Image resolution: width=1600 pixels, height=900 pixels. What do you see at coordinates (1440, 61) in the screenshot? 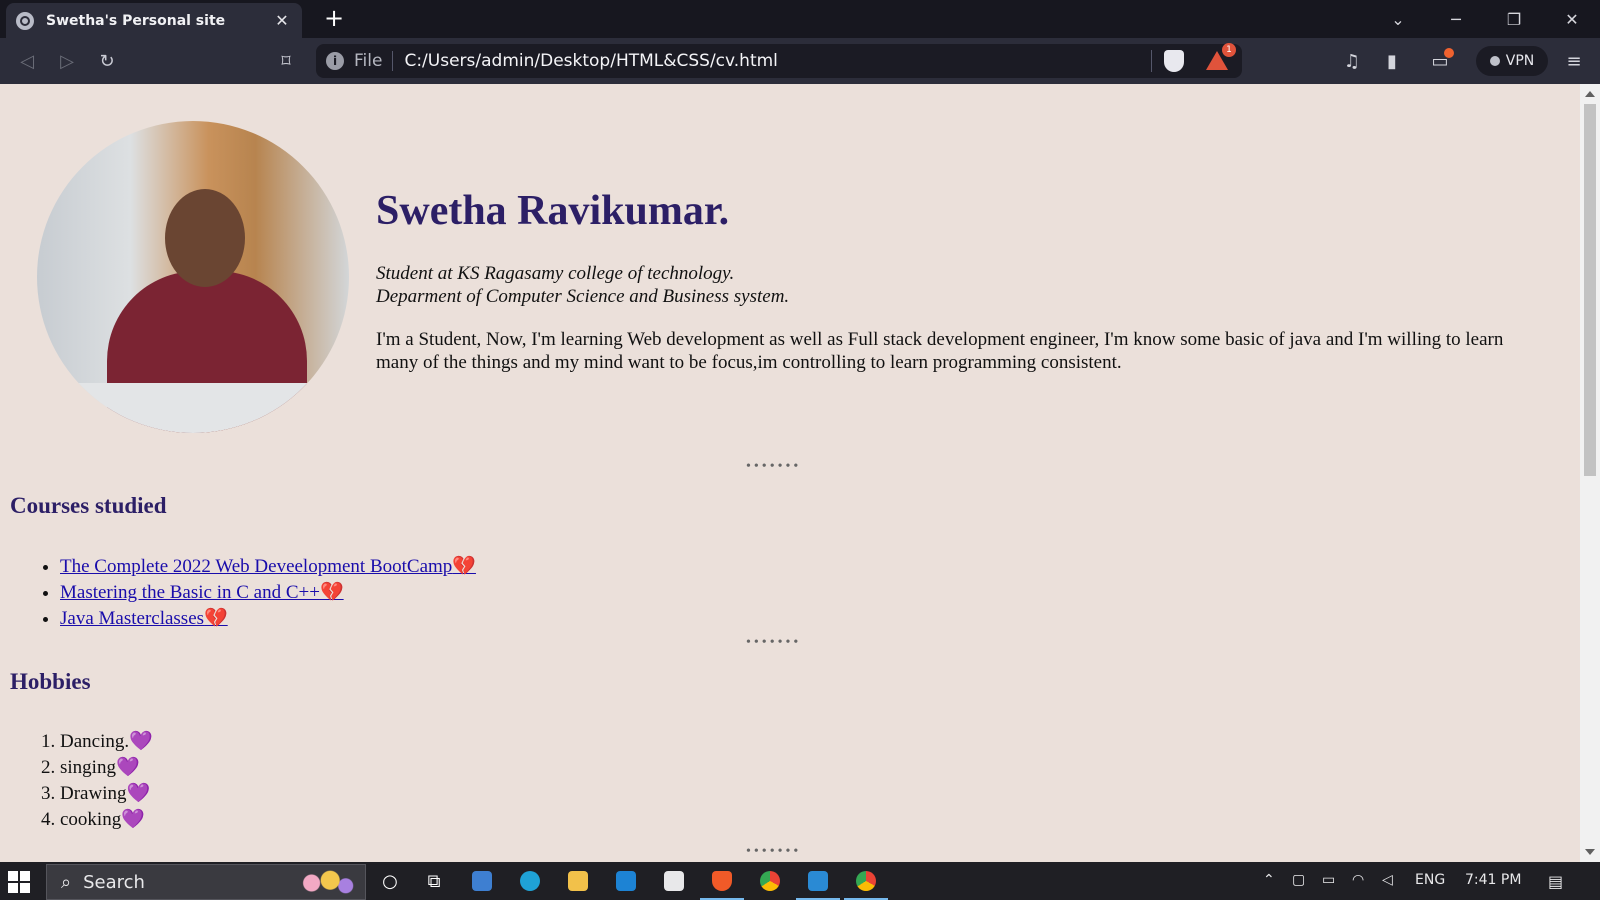
I see `wallet-icon: ▭` at bounding box center [1440, 61].